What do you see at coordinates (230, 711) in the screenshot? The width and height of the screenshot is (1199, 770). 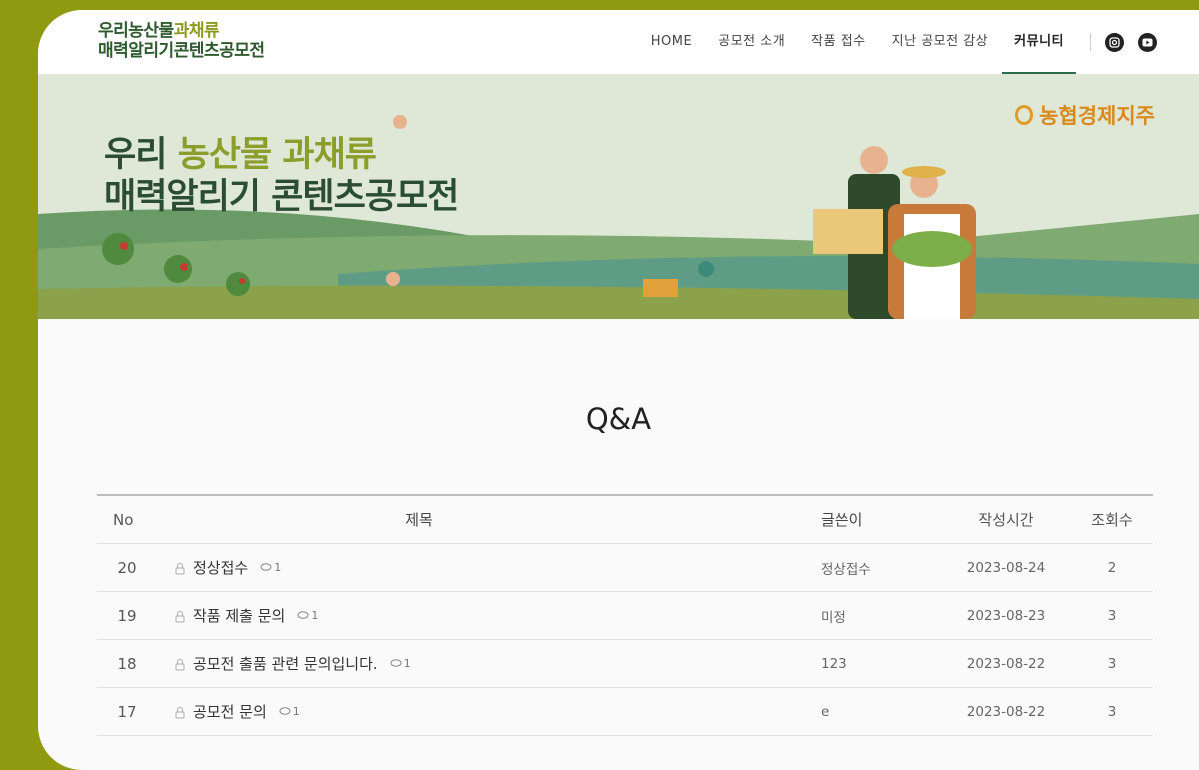 I see `post-title-link: 공모전 문의` at bounding box center [230, 711].